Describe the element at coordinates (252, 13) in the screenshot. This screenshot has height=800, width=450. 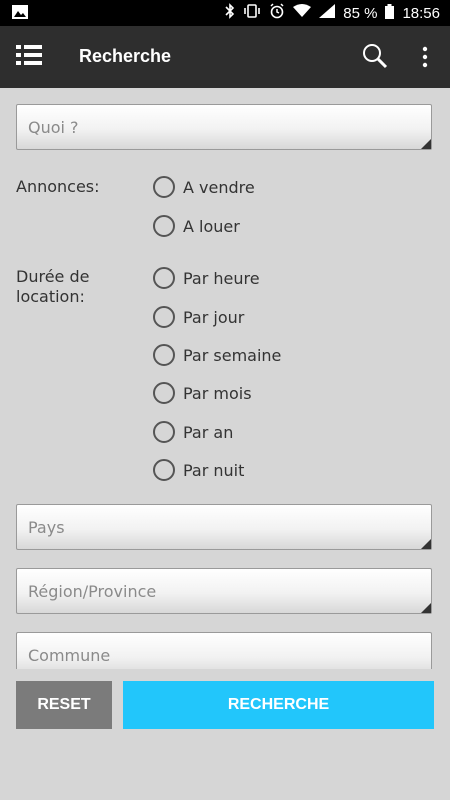
I see `vibrate-icon` at that location.